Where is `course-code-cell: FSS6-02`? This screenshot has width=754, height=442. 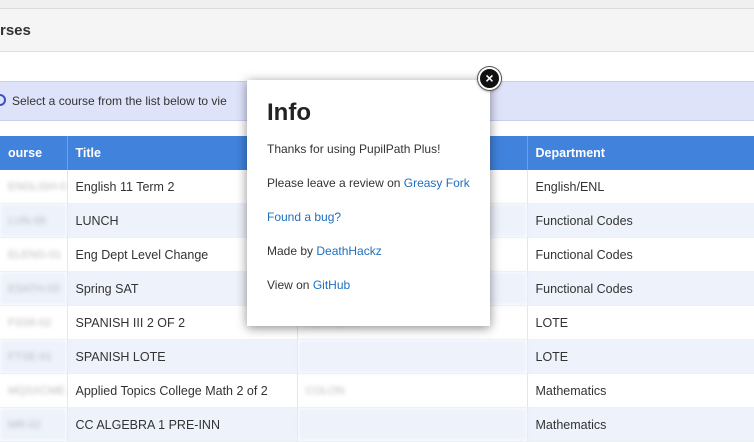 course-code-cell: FSS6-02 is located at coordinates (34, 322).